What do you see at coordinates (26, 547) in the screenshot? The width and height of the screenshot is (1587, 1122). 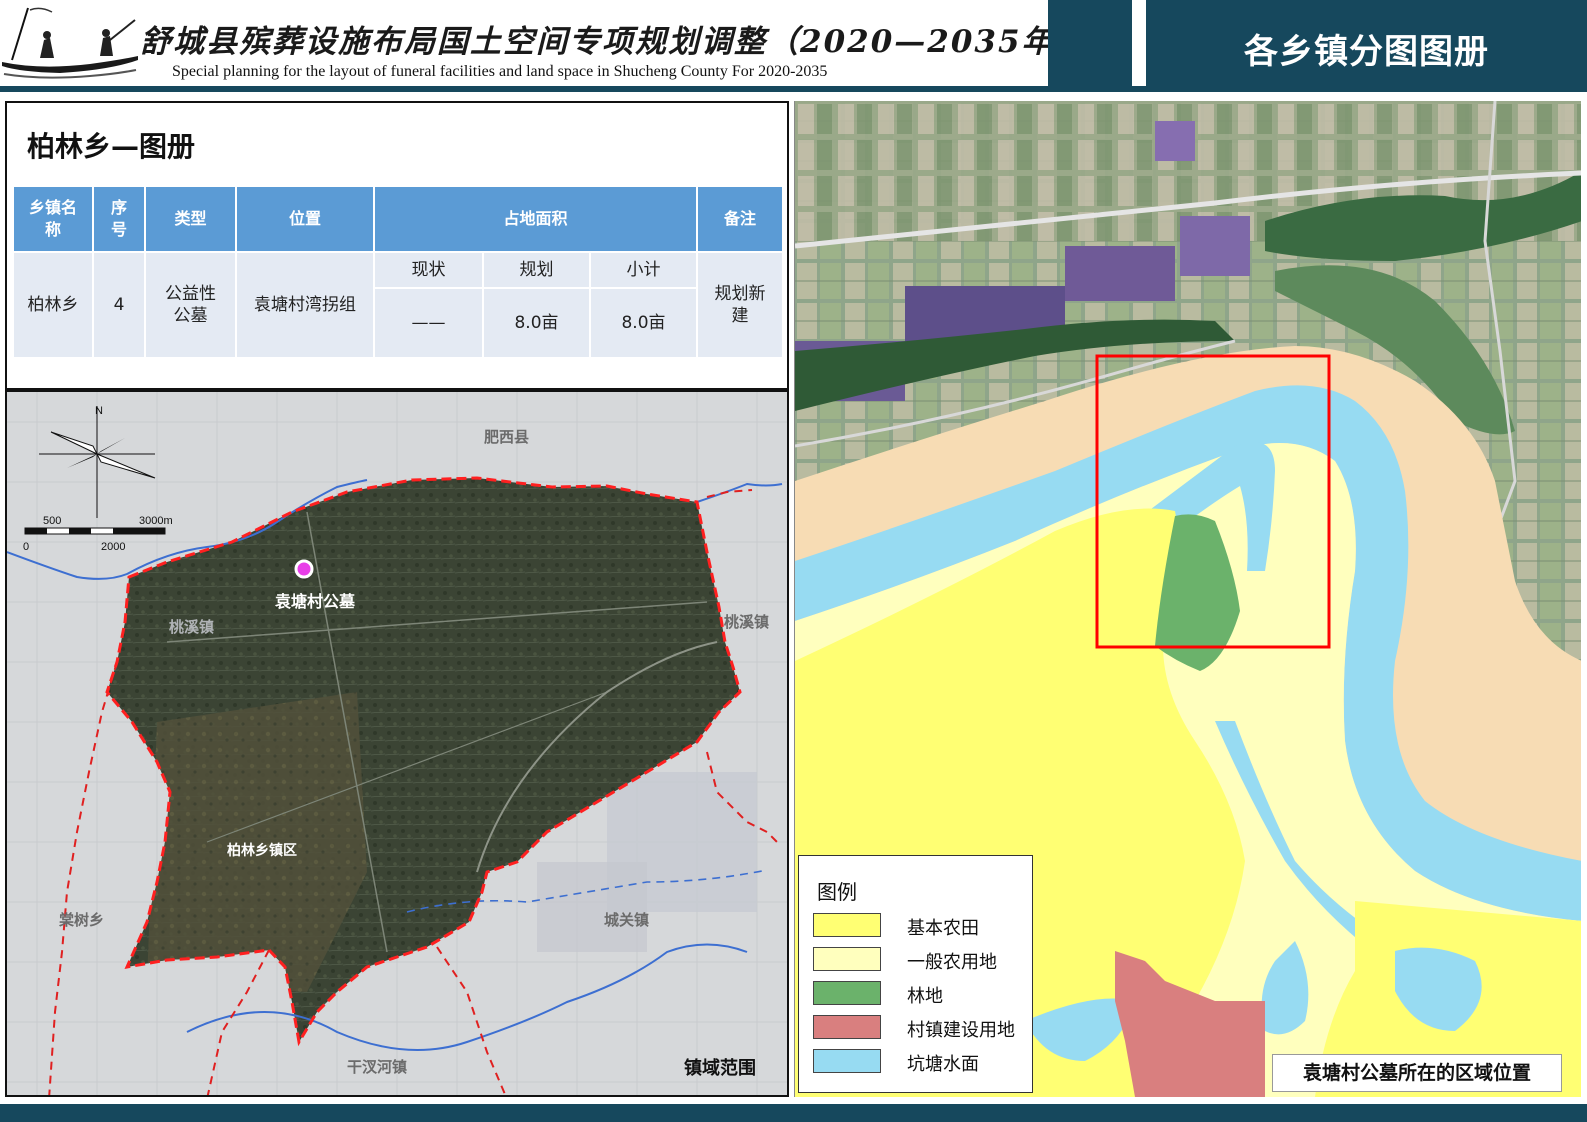 I see `scale-label-0: 0` at bounding box center [26, 547].